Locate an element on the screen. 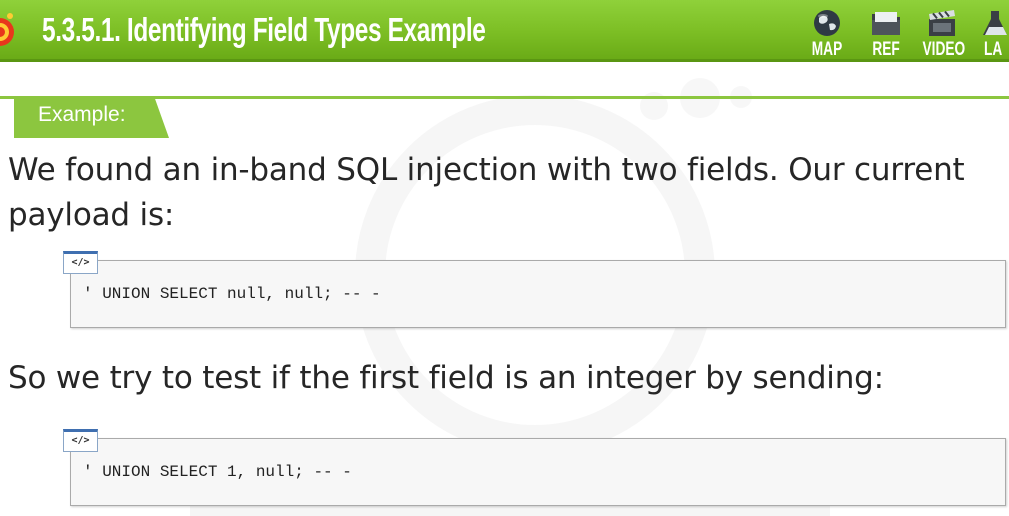  code-block-test-payload: </> ' UNION SELECT 1, null; -- - is located at coordinates (534, 467).